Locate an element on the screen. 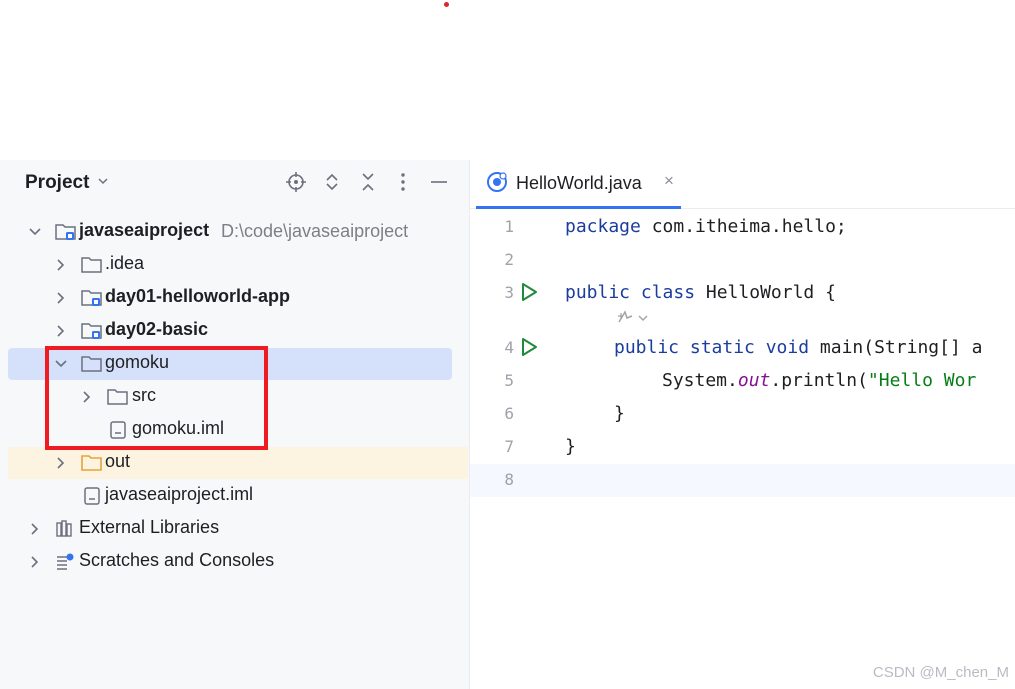 This screenshot has height=689, width=1015. locate-icon is located at coordinates (296, 182).